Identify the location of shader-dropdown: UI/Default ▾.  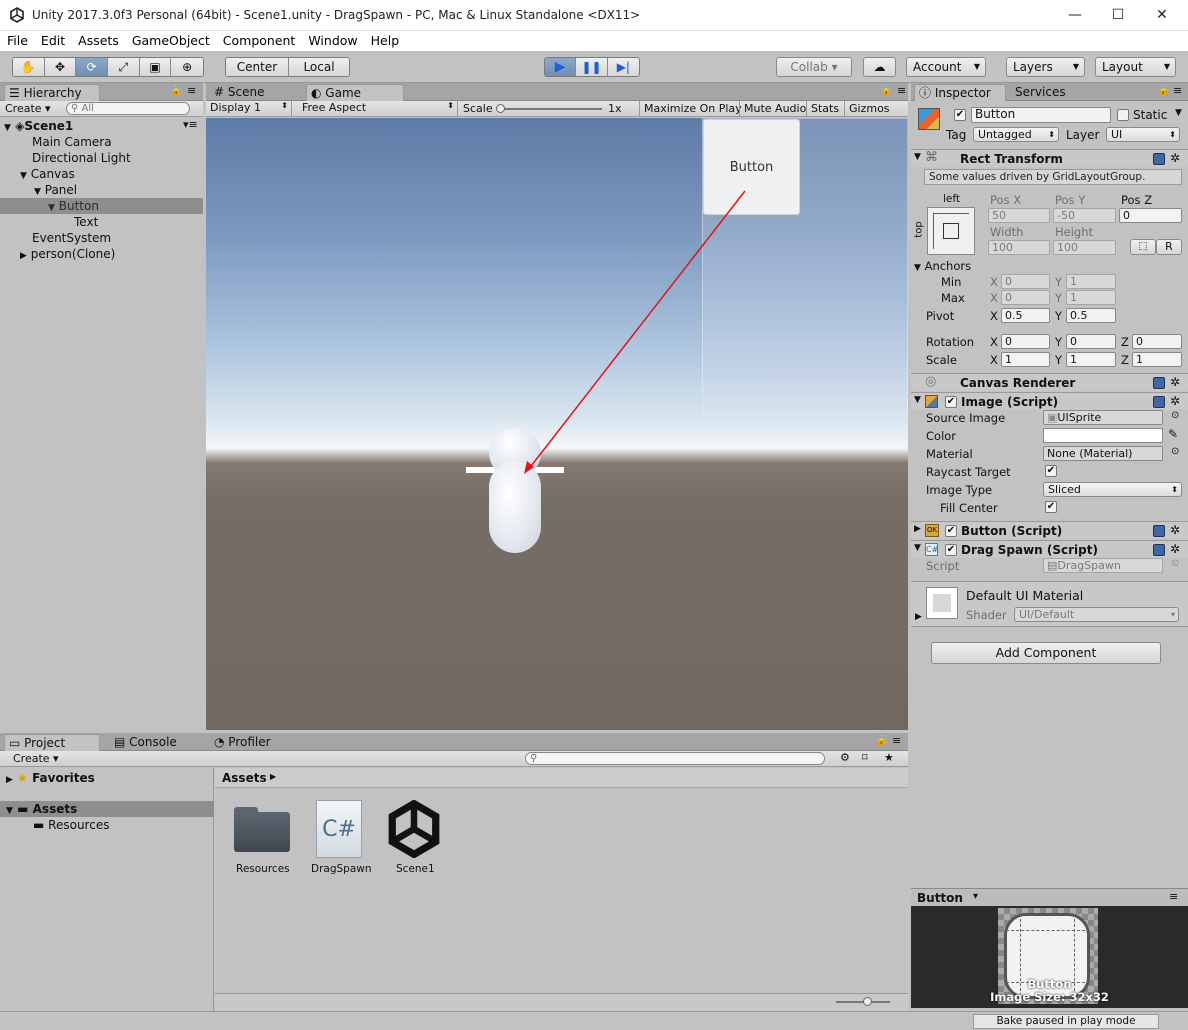
(1096, 614).